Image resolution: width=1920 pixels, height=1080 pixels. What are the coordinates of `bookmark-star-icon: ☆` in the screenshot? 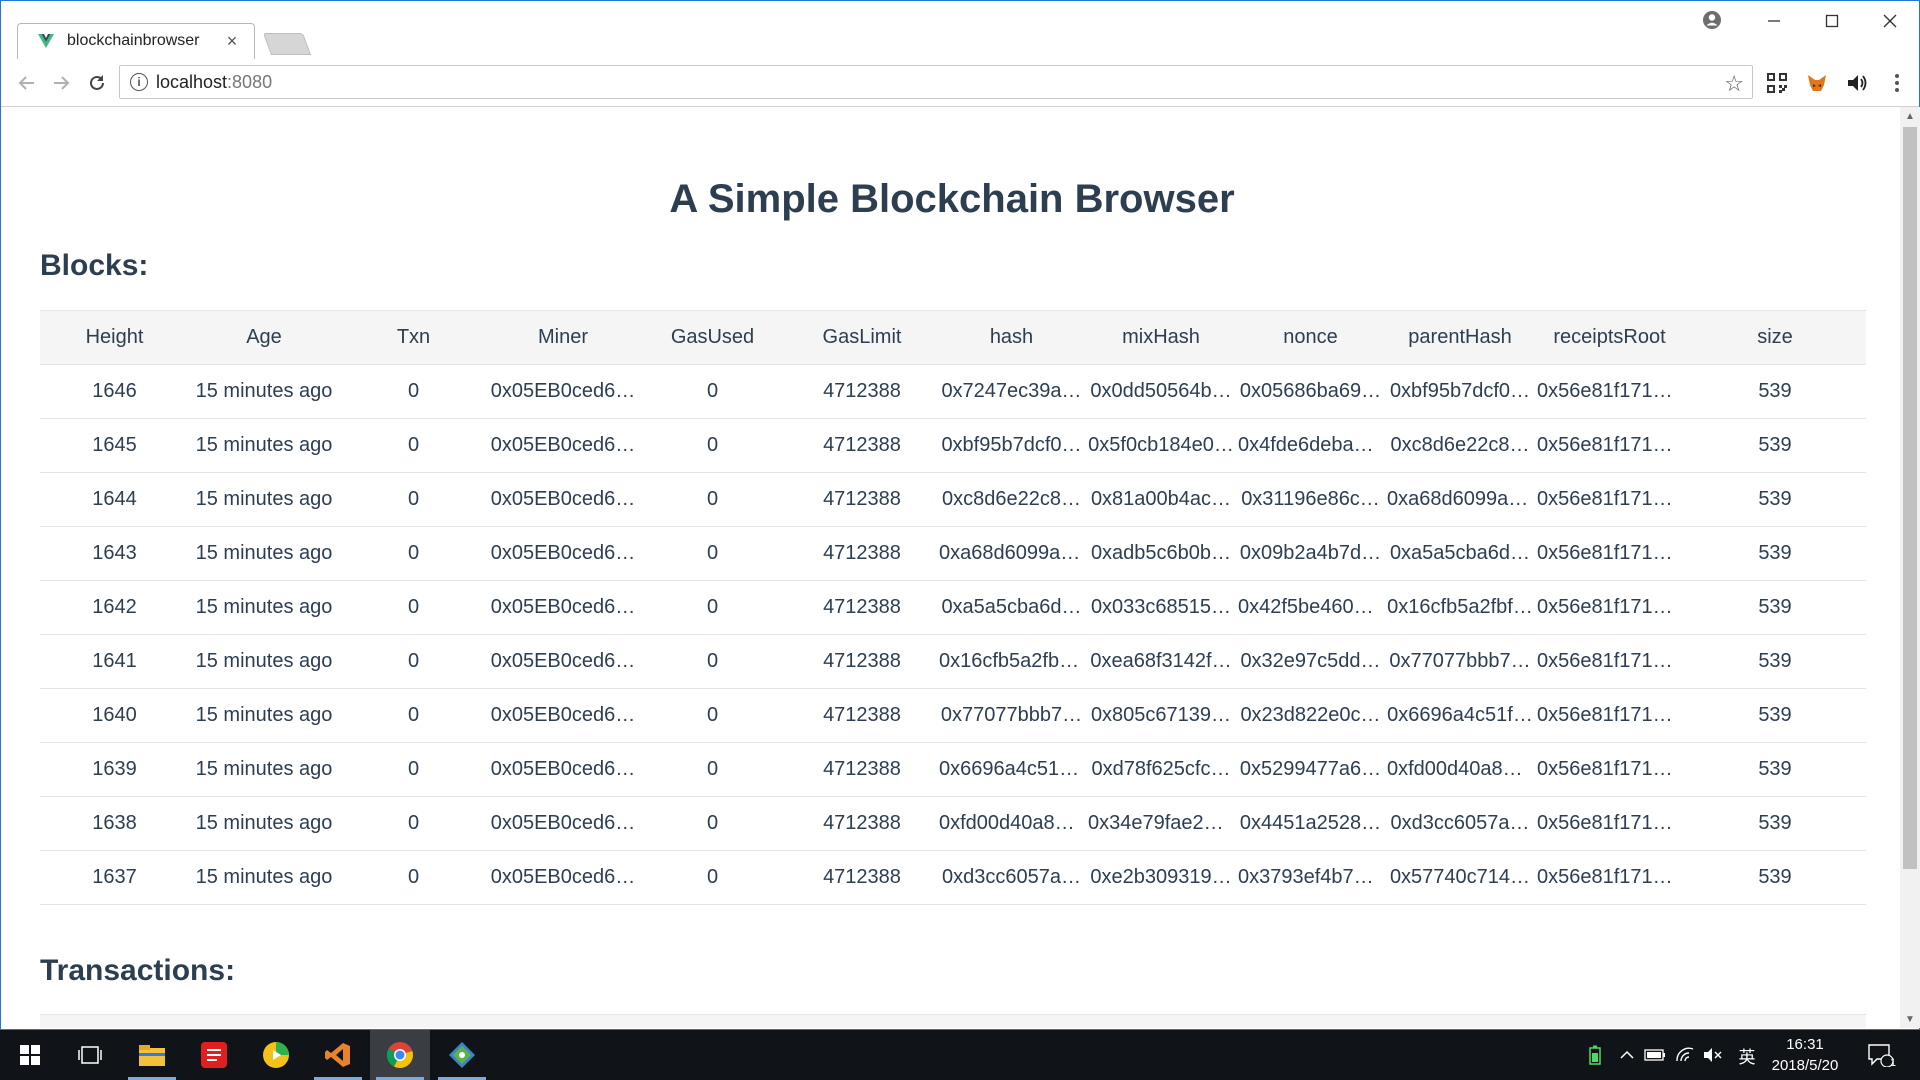 It's located at (1734, 84).